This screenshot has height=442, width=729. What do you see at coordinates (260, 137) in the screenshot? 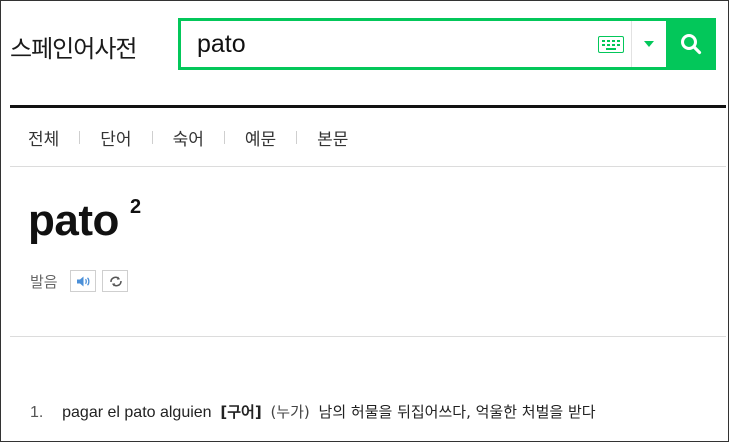
I see `tab-examples: 예문` at bounding box center [260, 137].